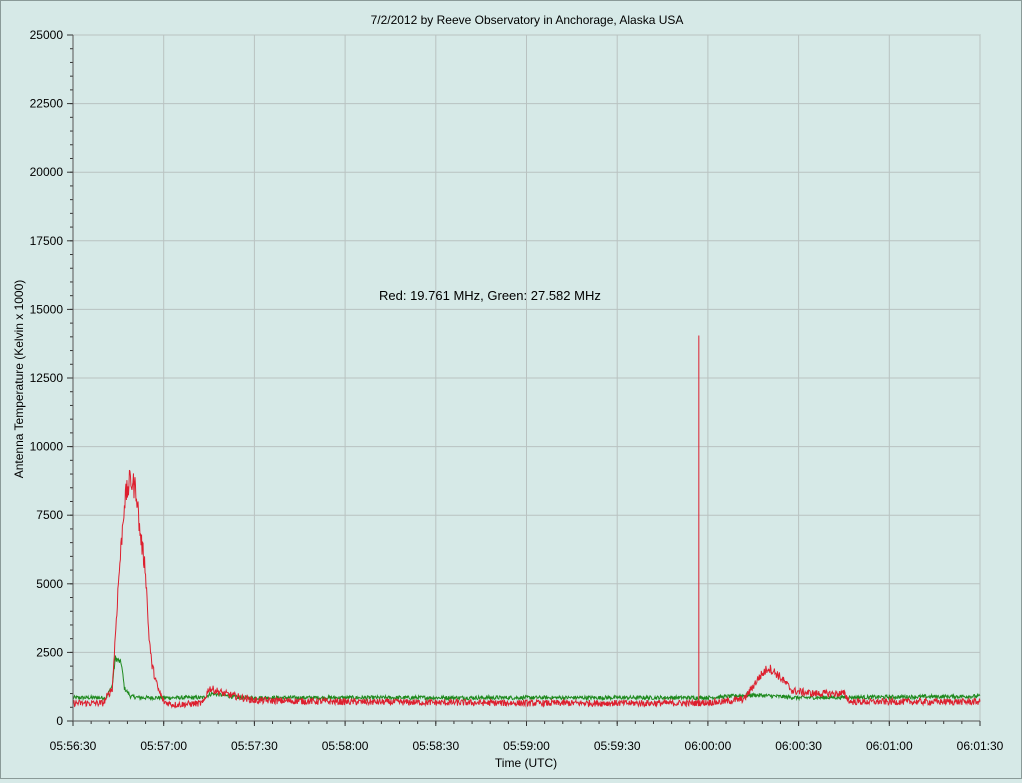 Image resolution: width=1022 pixels, height=783 pixels. Describe the element at coordinates (47, 104) in the screenshot. I see `y-tick-label: 22500` at that location.